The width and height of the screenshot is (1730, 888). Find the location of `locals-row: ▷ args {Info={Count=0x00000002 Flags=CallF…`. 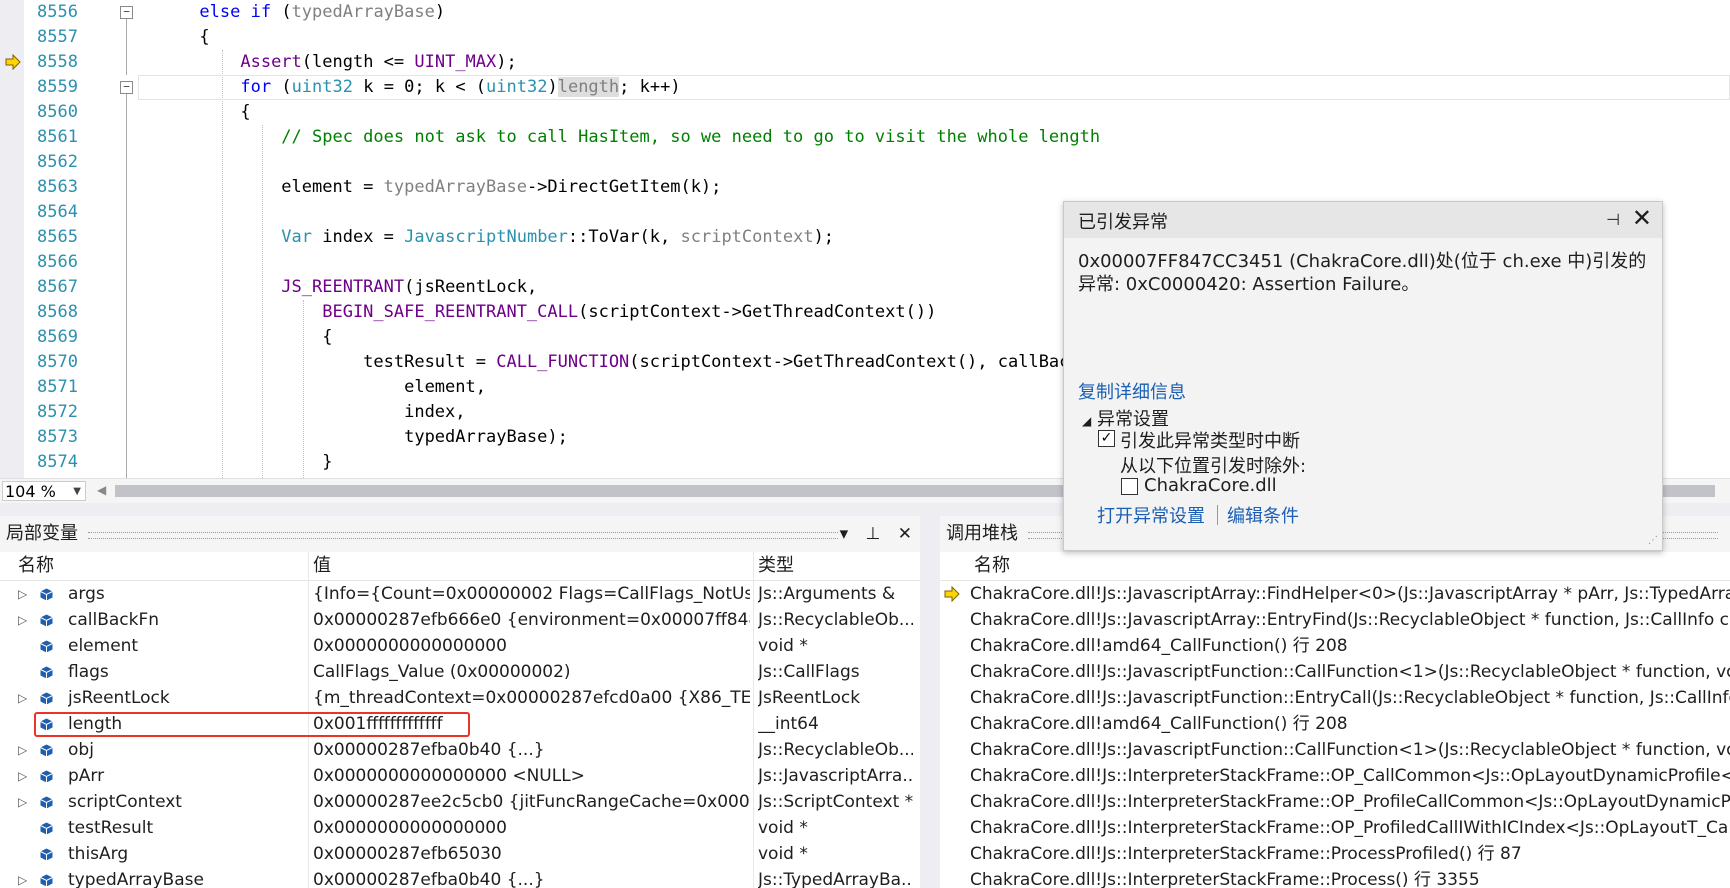

locals-row: ▷ args {Info={Count=0x00000002 Flags=CallF… is located at coordinates (460, 594).